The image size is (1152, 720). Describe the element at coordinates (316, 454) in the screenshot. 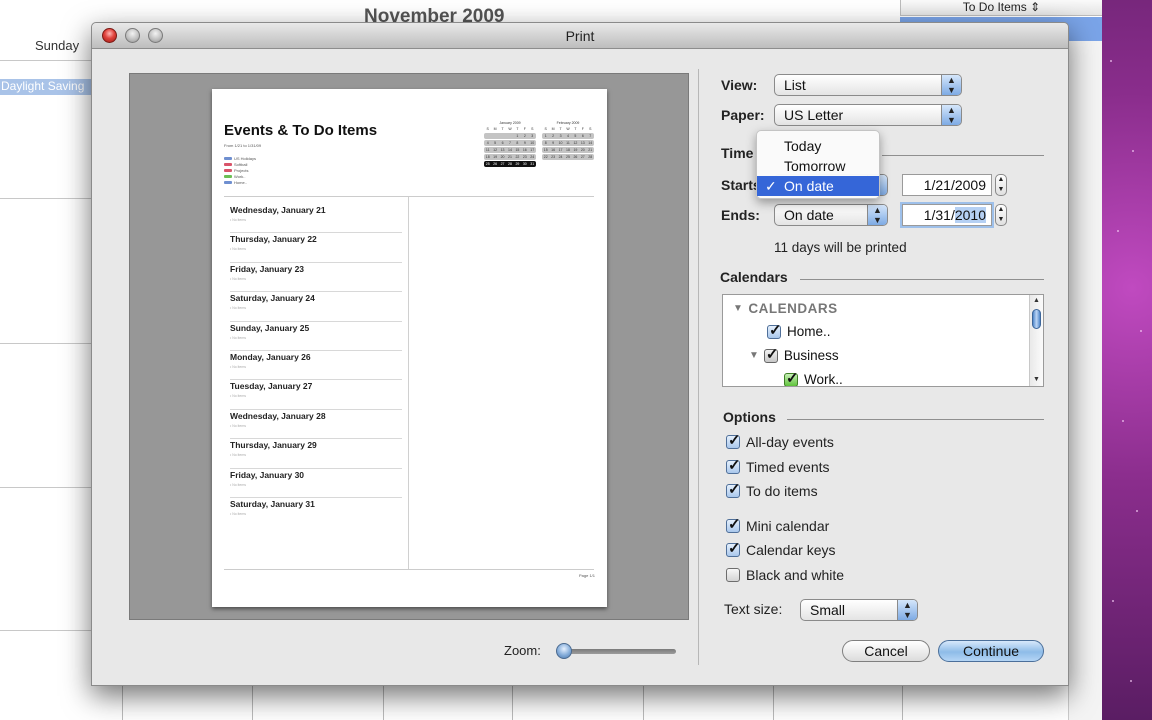

I see `day-entry: Thursday, January 29 • No items` at that location.